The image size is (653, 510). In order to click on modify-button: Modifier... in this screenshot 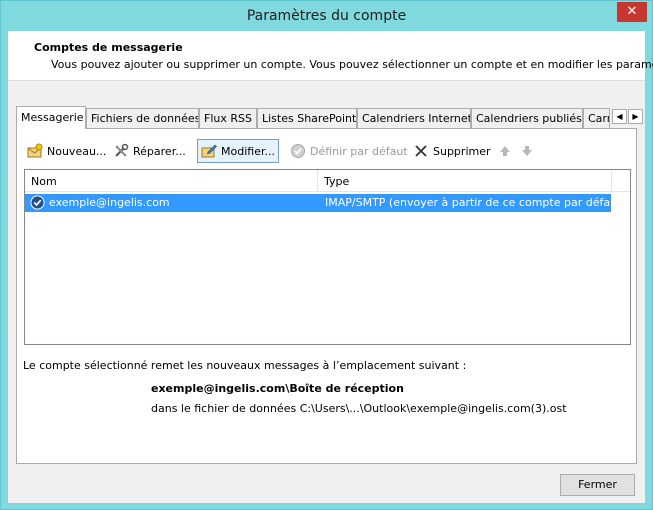, I will do `click(238, 151)`.